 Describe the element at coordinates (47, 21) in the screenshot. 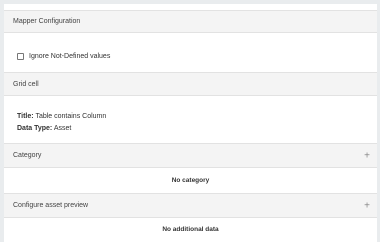

I see `mapper-configuration-title: Mapper Configuration` at that location.